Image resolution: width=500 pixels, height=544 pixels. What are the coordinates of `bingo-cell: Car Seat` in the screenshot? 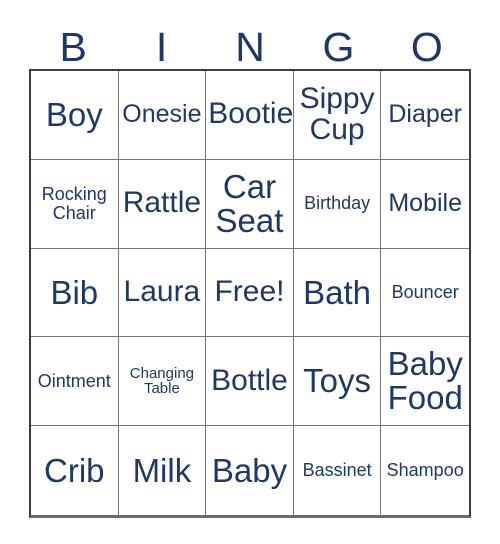 It's located at (250, 204).